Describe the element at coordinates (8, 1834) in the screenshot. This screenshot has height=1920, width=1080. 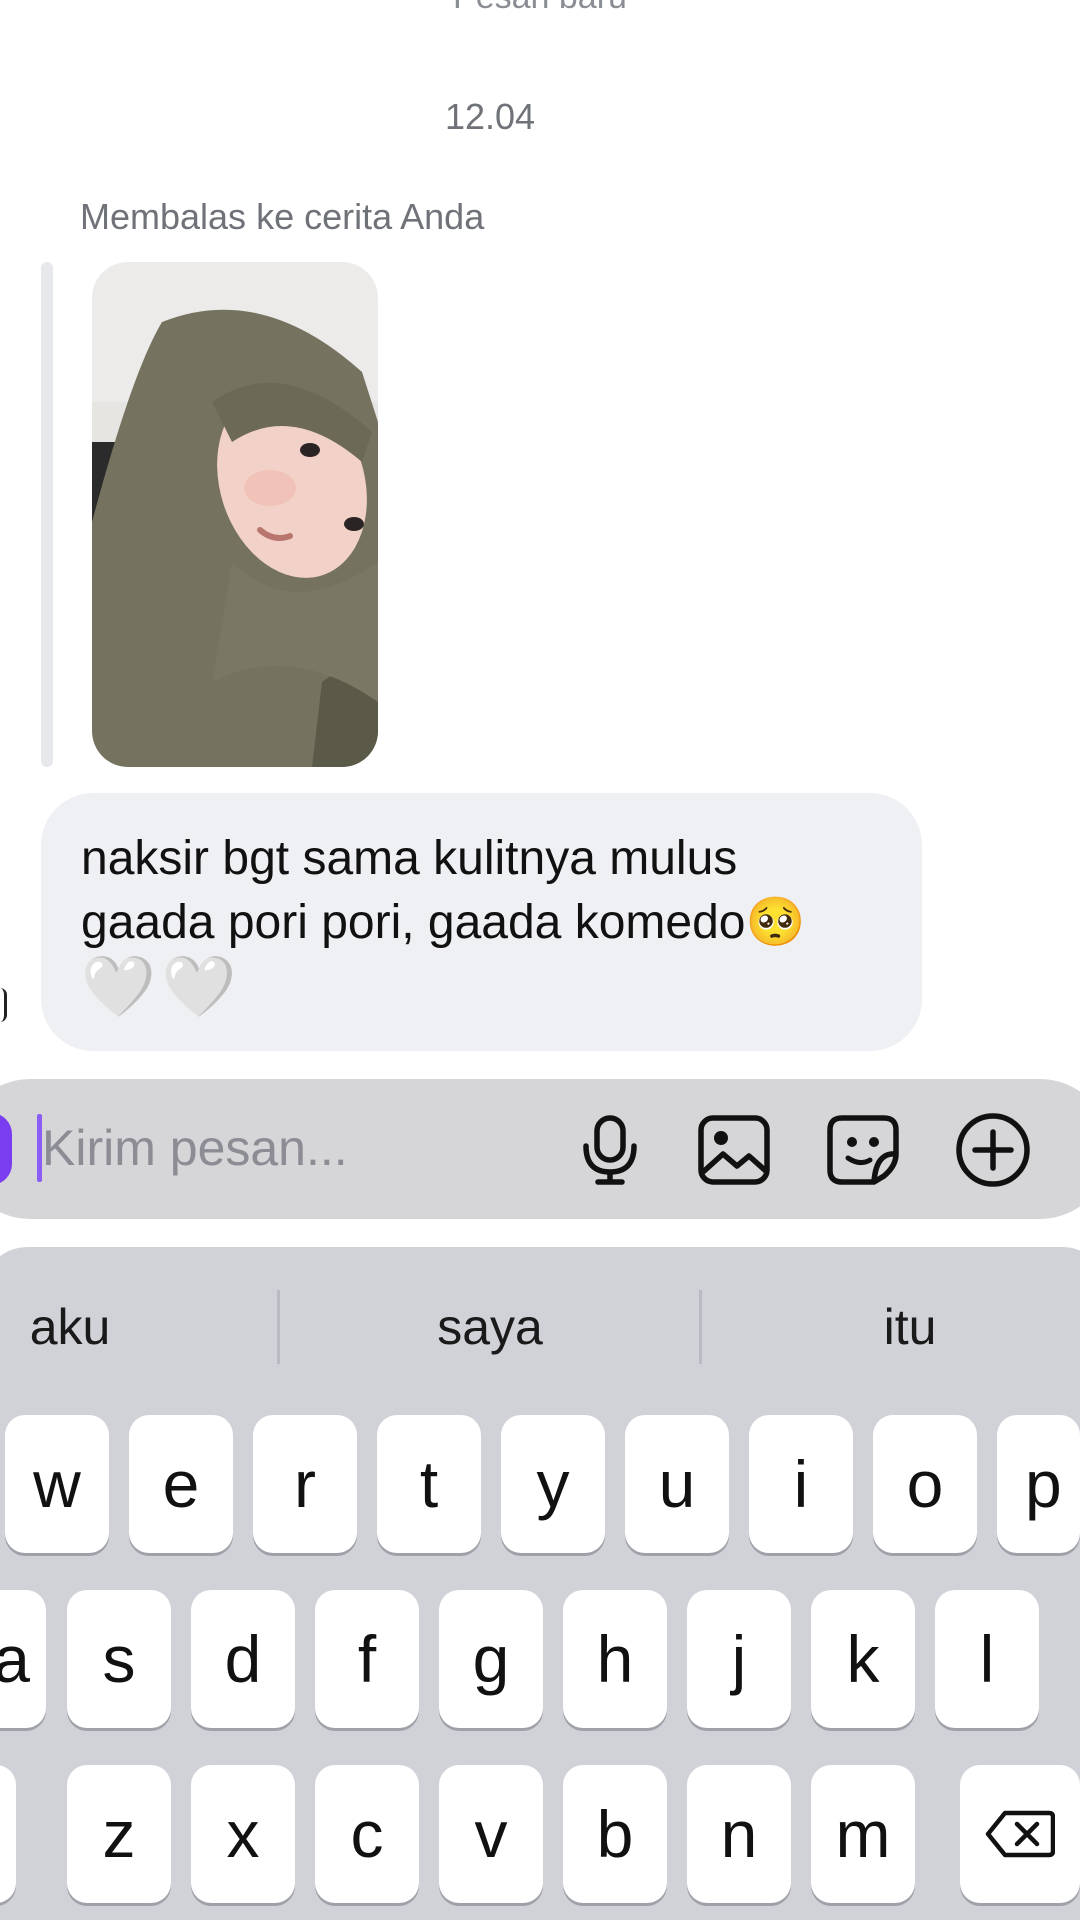
I see `shift-key` at that location.